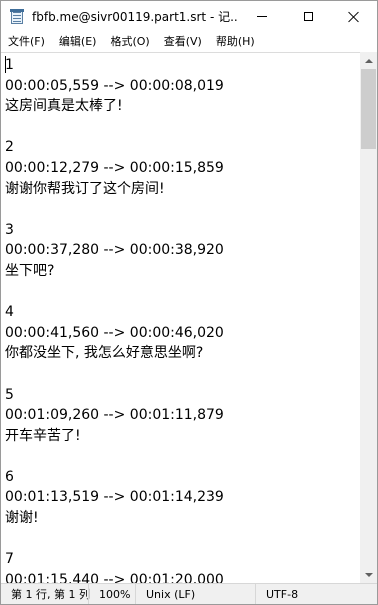  What do you see at coordinates (78, 42) in the screenshot?
I see `menu-edit: 编辑(E)` at bounding box center [78, 42].